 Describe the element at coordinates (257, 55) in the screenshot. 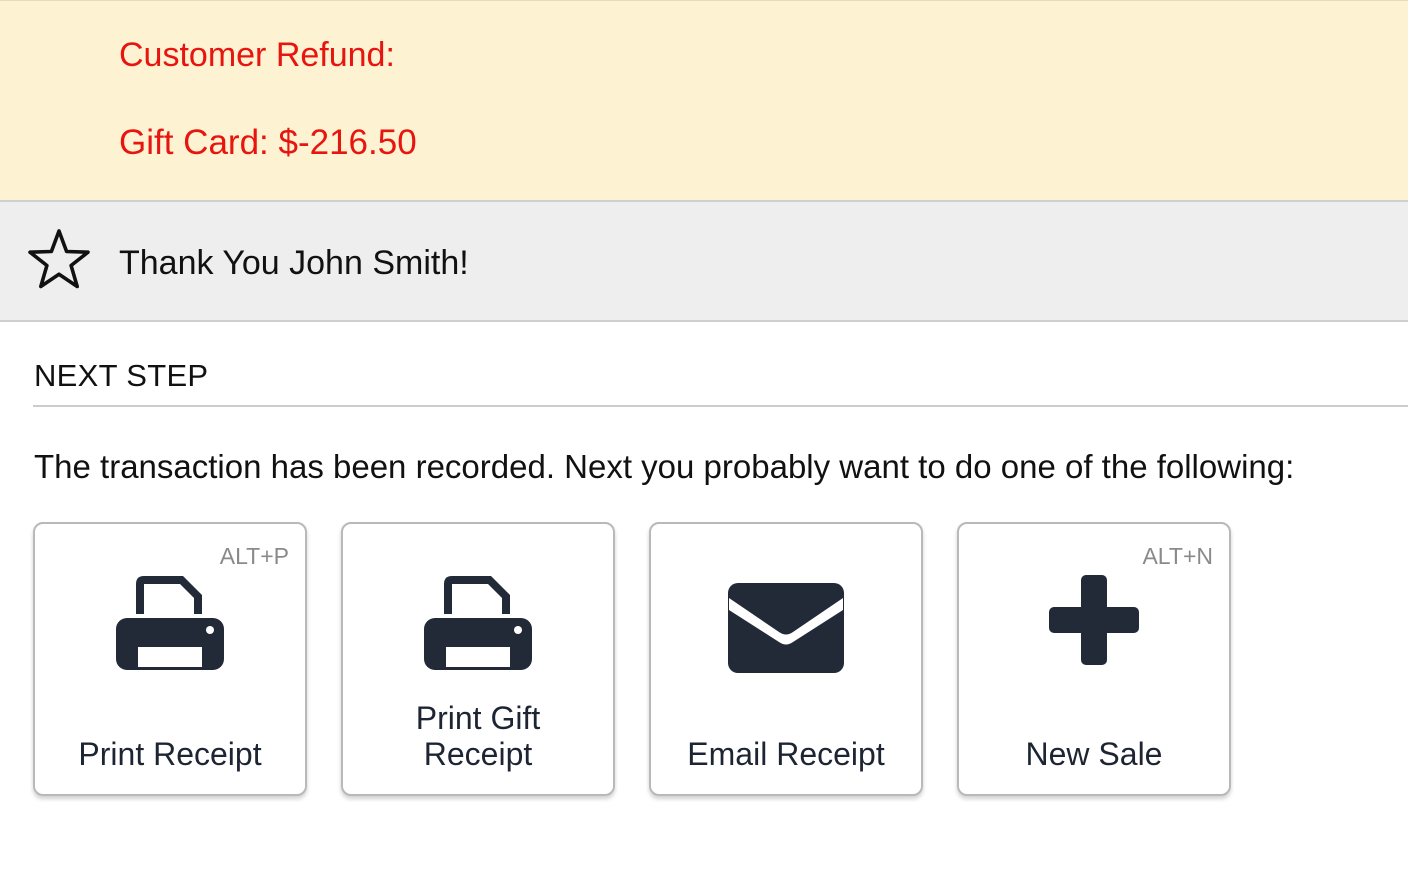

I see `refund-title: Customer Refund:` at that location.